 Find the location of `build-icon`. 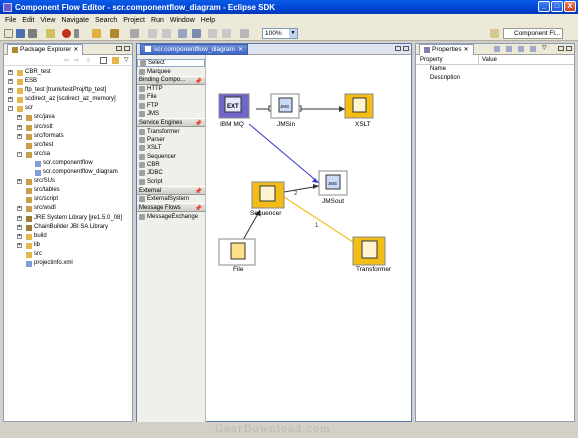

build-icon is located at coordinates (50, 33).